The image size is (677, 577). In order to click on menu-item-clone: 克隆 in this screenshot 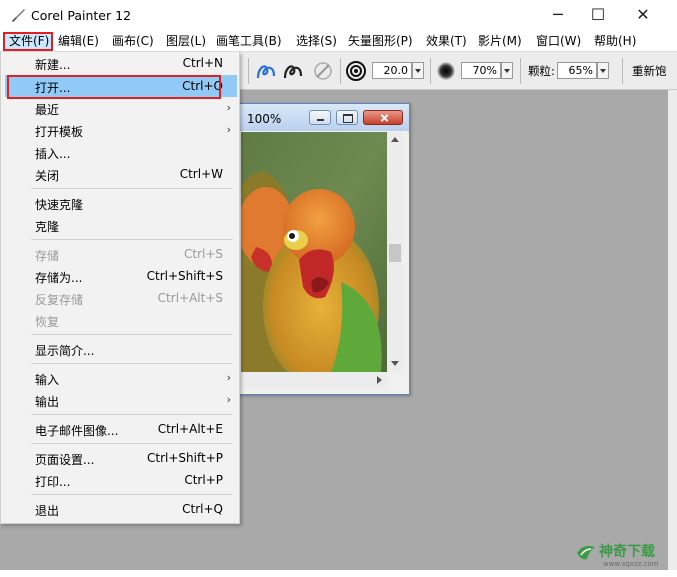, I will do `click(121, 225)`.